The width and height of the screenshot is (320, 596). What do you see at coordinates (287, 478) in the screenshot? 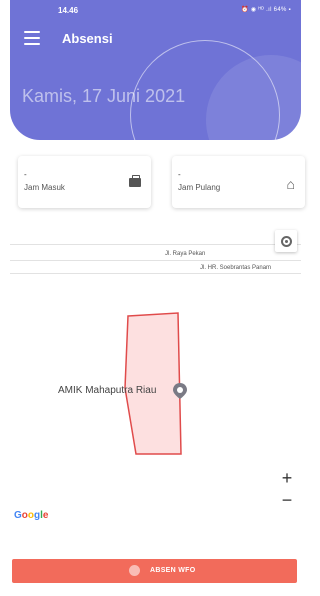
I see `zoom-in-button: +` at bounding box center [287, 478].